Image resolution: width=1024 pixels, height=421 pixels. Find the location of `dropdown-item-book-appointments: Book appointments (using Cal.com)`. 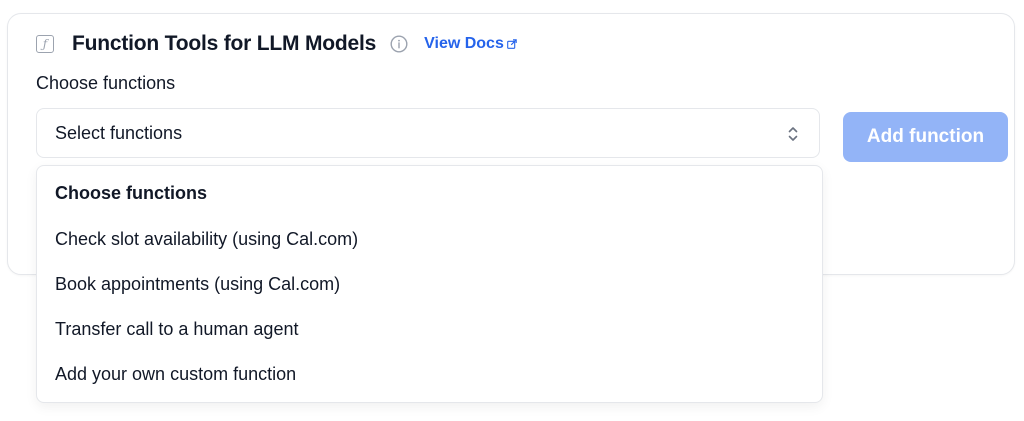

dropdown-item-book-appointments: Book appointments (using Cal.com) is located at coordinates (429, 284).